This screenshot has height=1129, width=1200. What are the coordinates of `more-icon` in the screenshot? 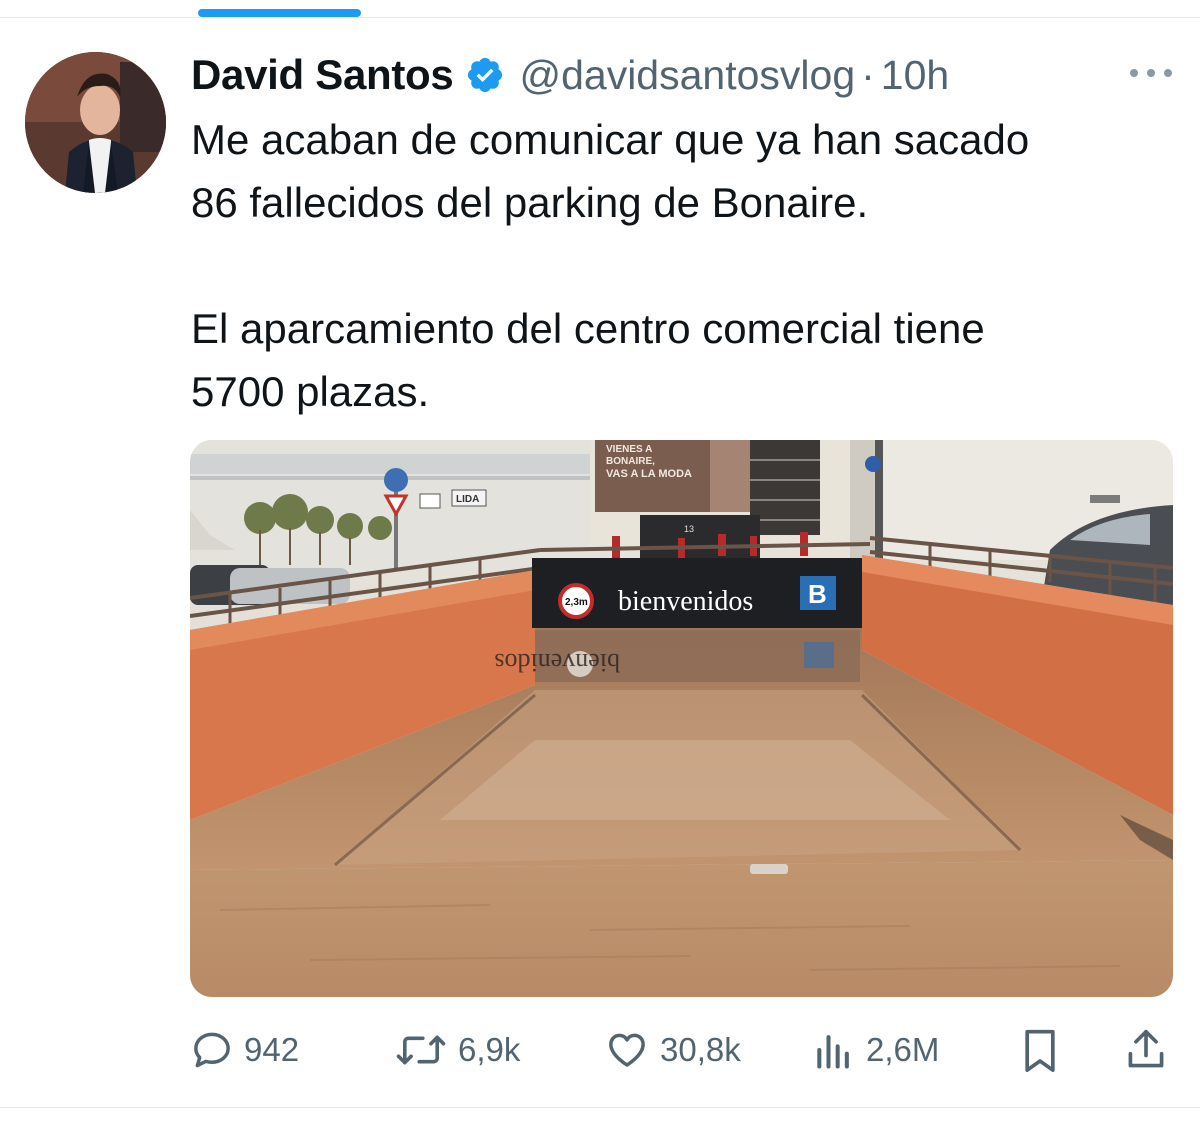 It's located at (1151, 73).